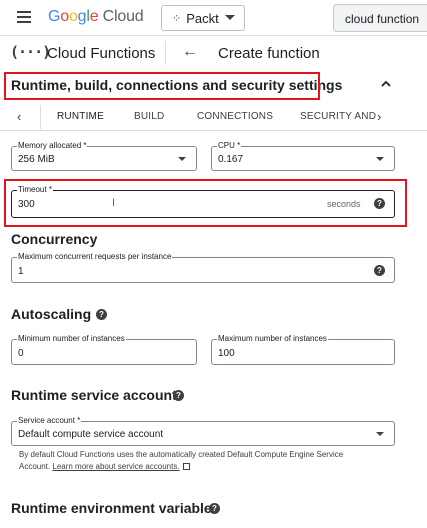 The width and height of the screenshot is (427, 528). Describe the element at coordinates (231, 159) in the screenshot. I see `cpu-value: 0.167` at that location.